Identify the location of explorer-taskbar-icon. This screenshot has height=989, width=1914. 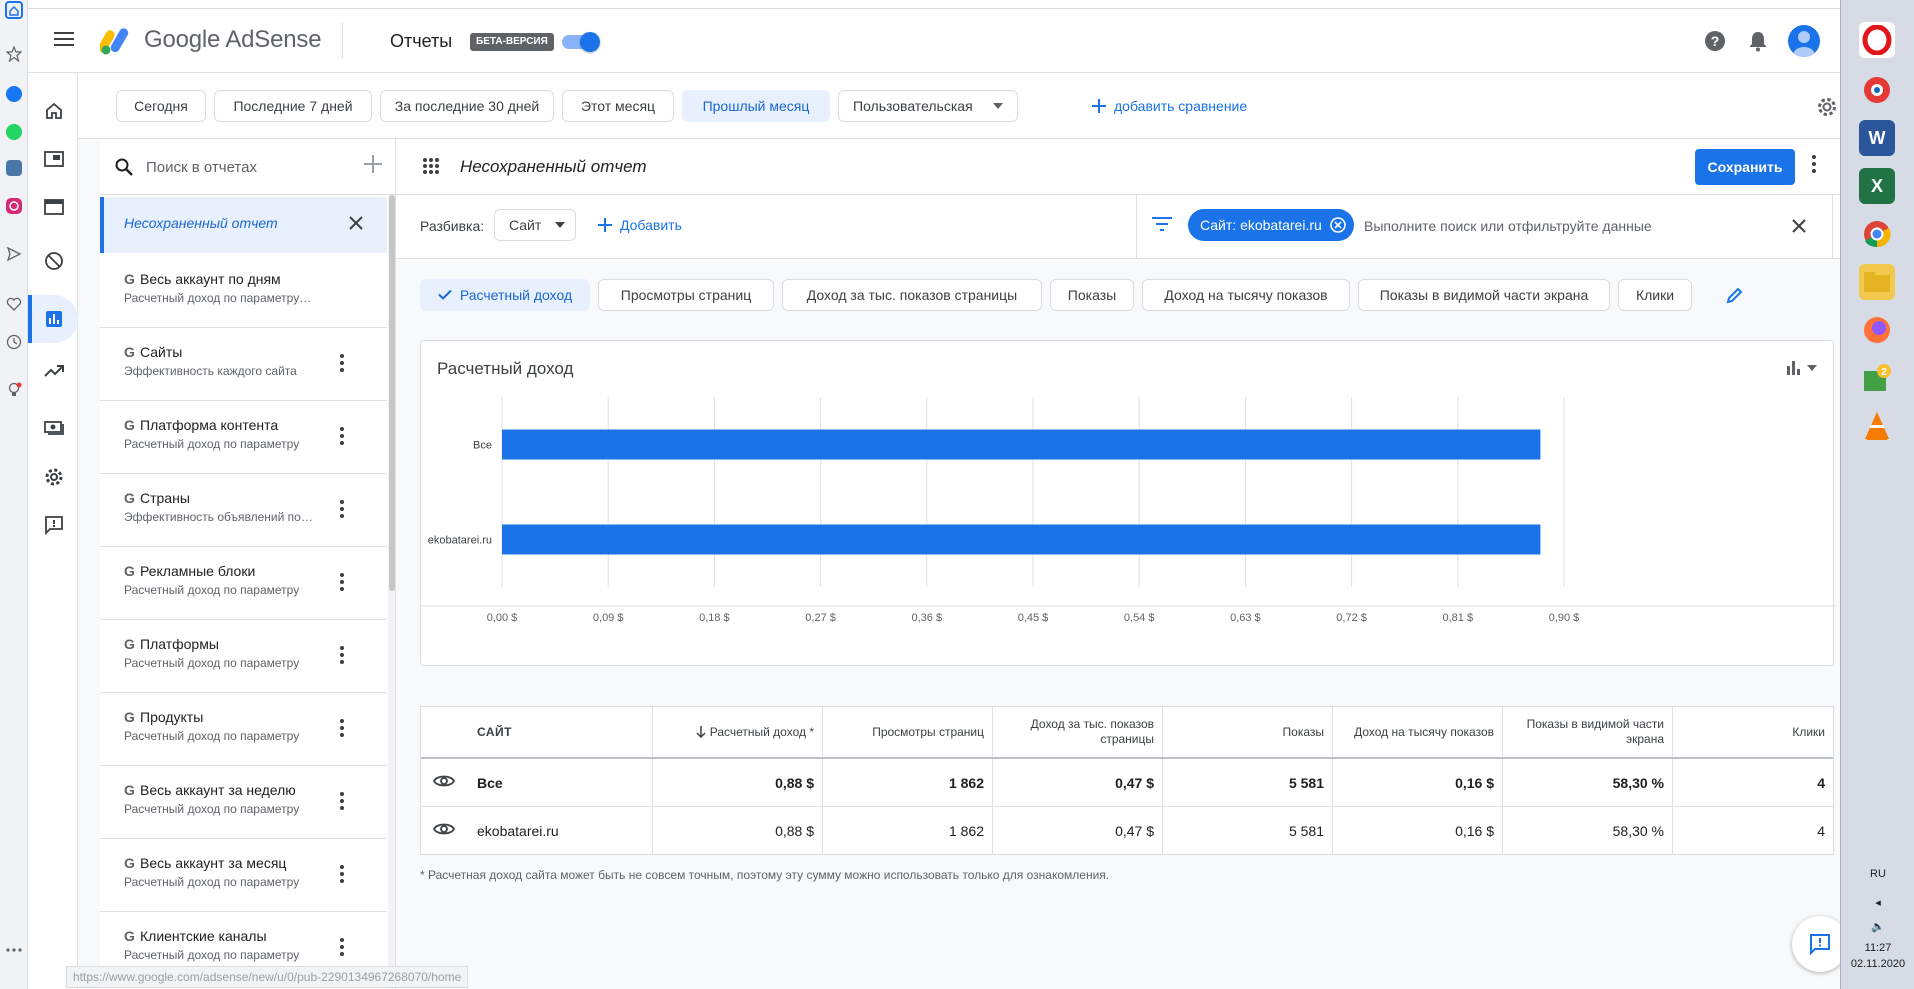
(1877, 282).